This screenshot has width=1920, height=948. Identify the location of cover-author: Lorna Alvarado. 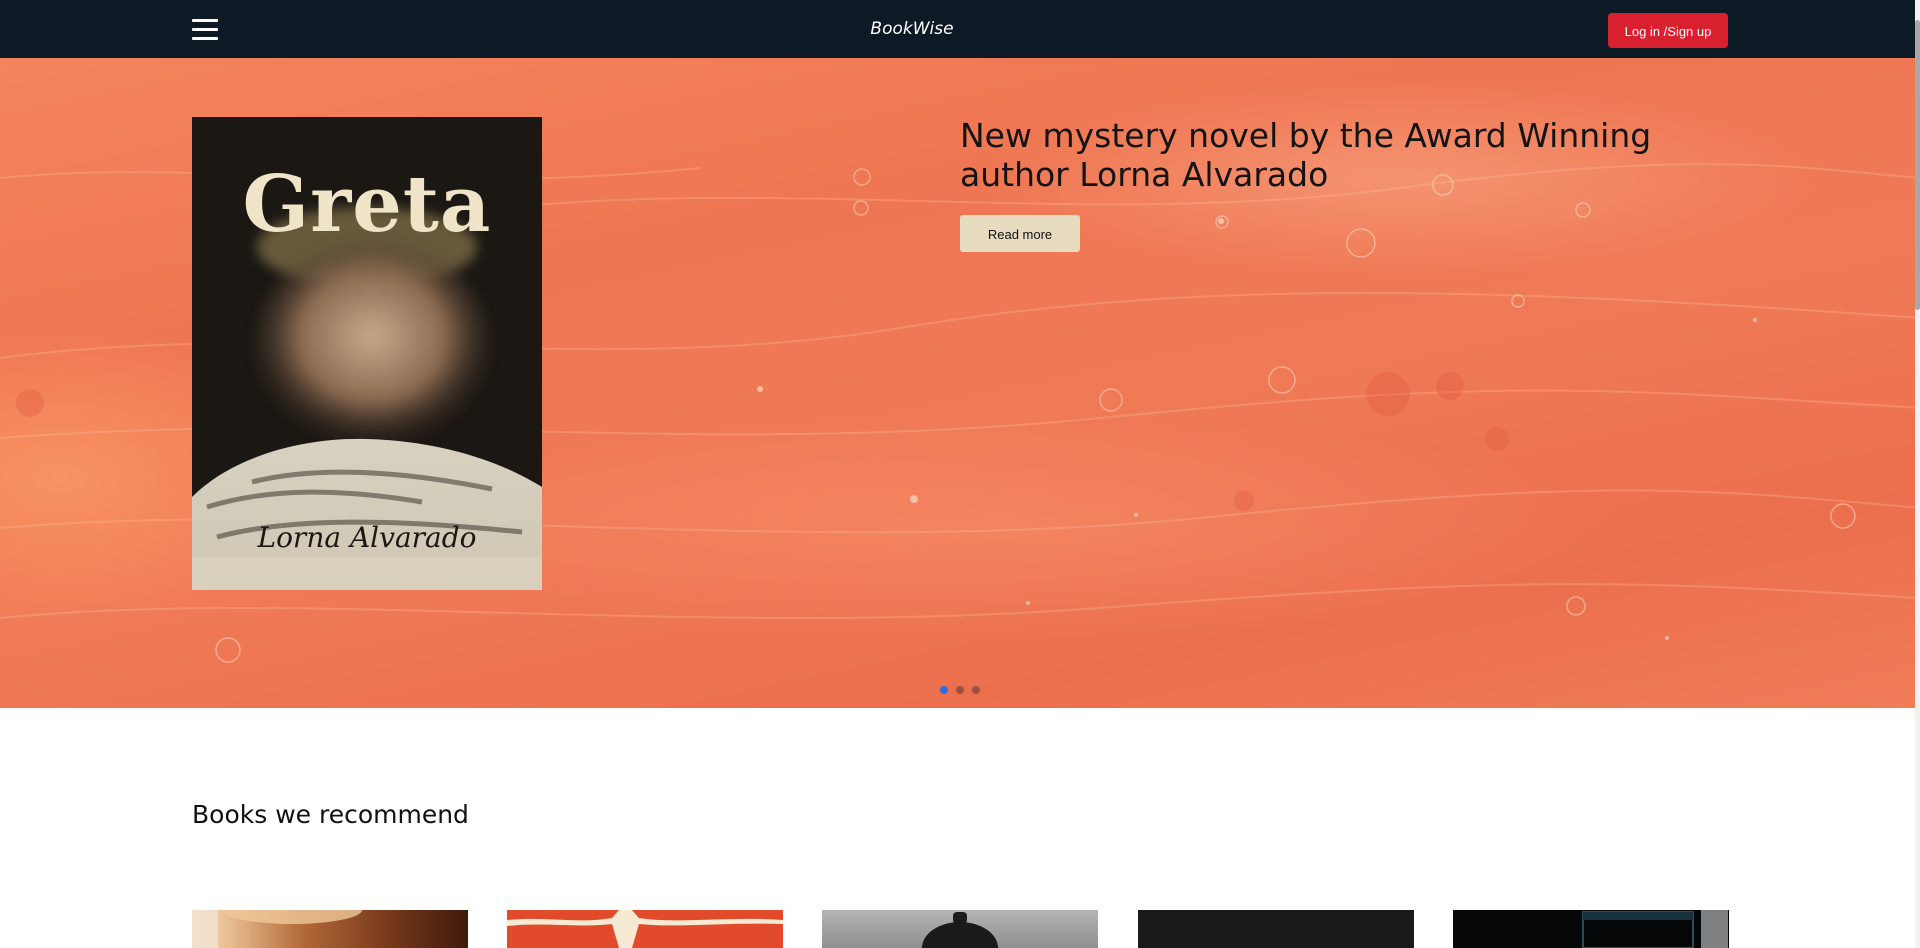
(367, 537).